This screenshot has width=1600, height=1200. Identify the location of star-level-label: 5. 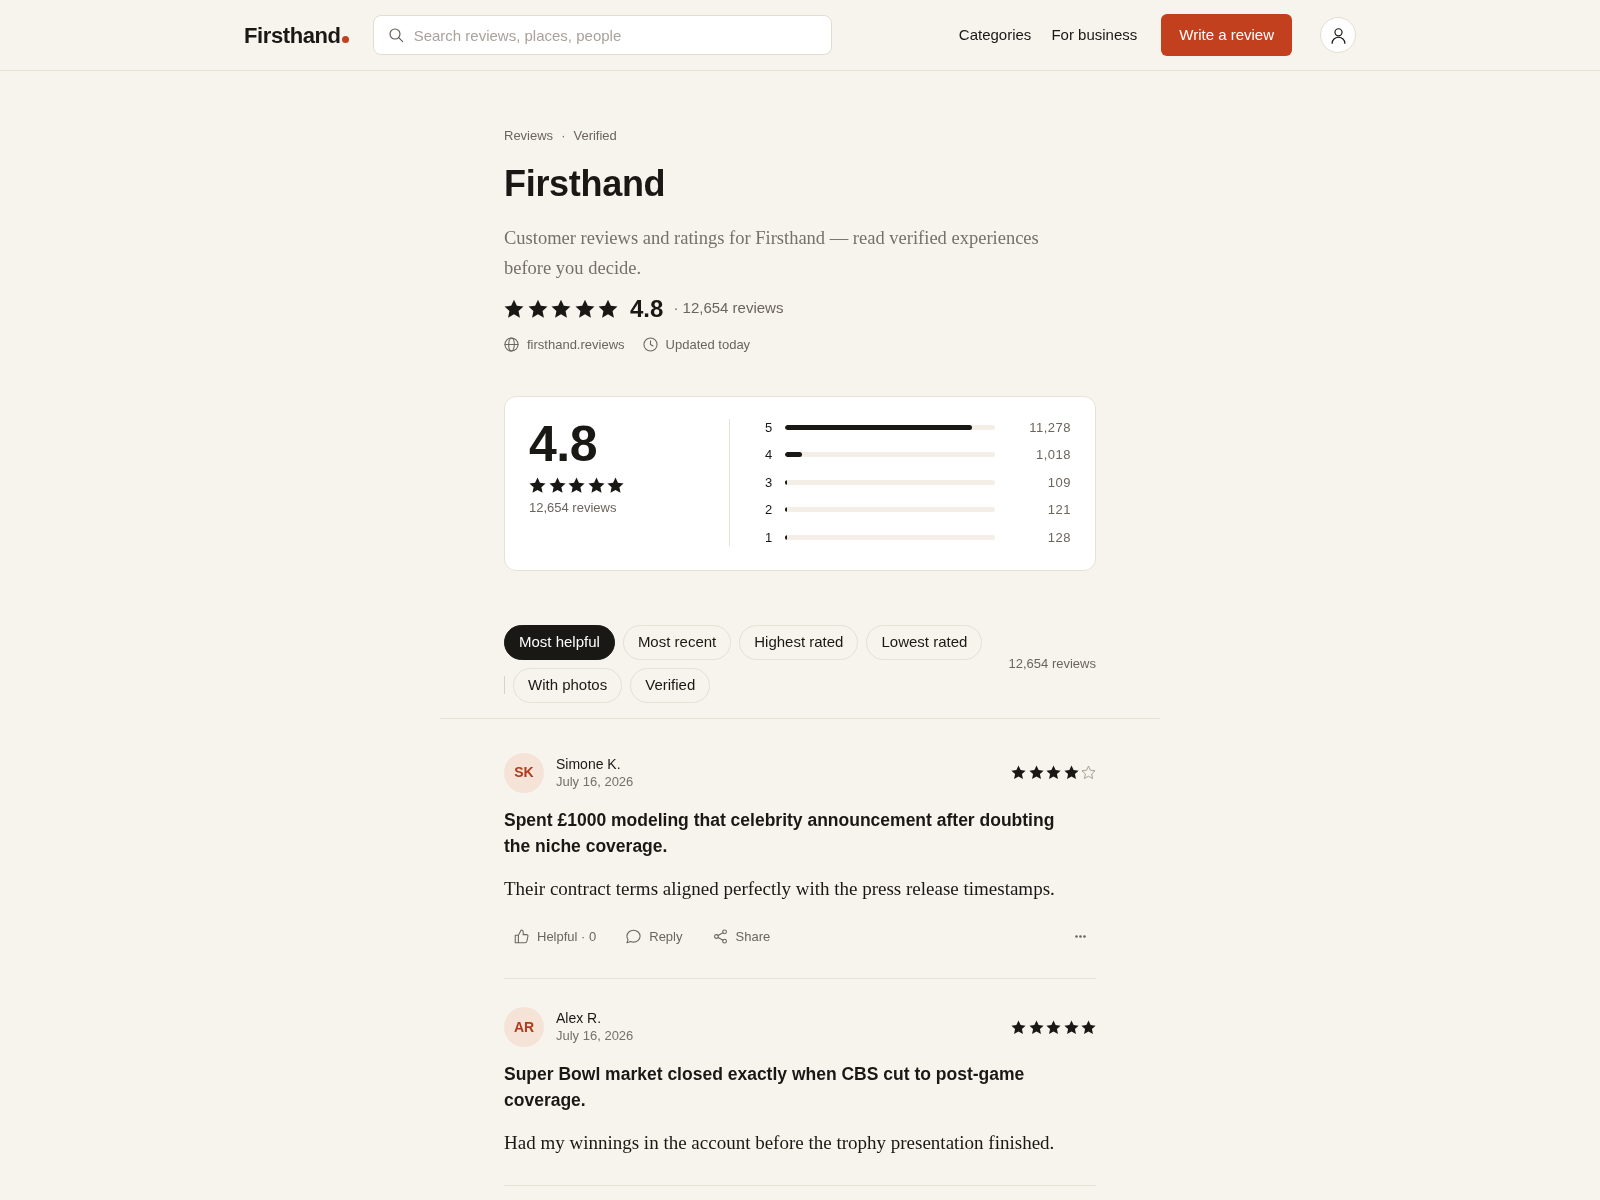
(769, 427).